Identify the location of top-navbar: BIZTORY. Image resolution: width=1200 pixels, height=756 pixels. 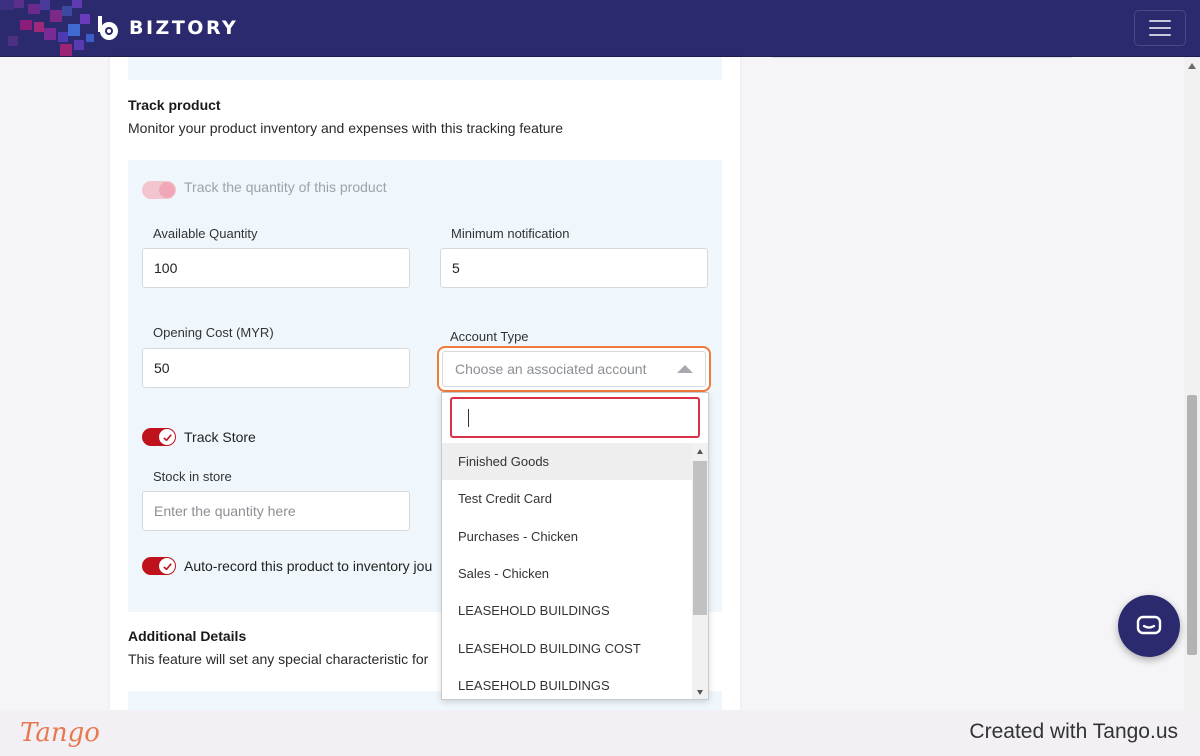
(600, 28).